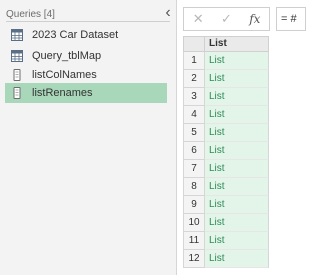  I want to click on grid-header-row: List, so click(226, 44).